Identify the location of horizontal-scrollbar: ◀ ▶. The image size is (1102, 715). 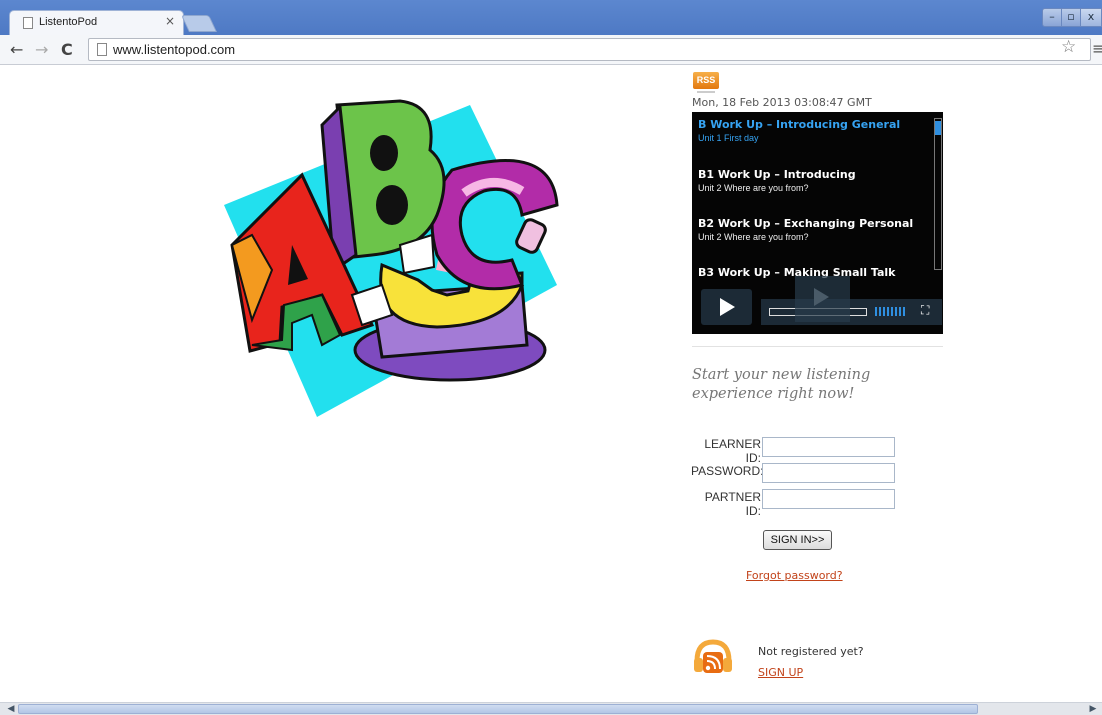
(551, 708).